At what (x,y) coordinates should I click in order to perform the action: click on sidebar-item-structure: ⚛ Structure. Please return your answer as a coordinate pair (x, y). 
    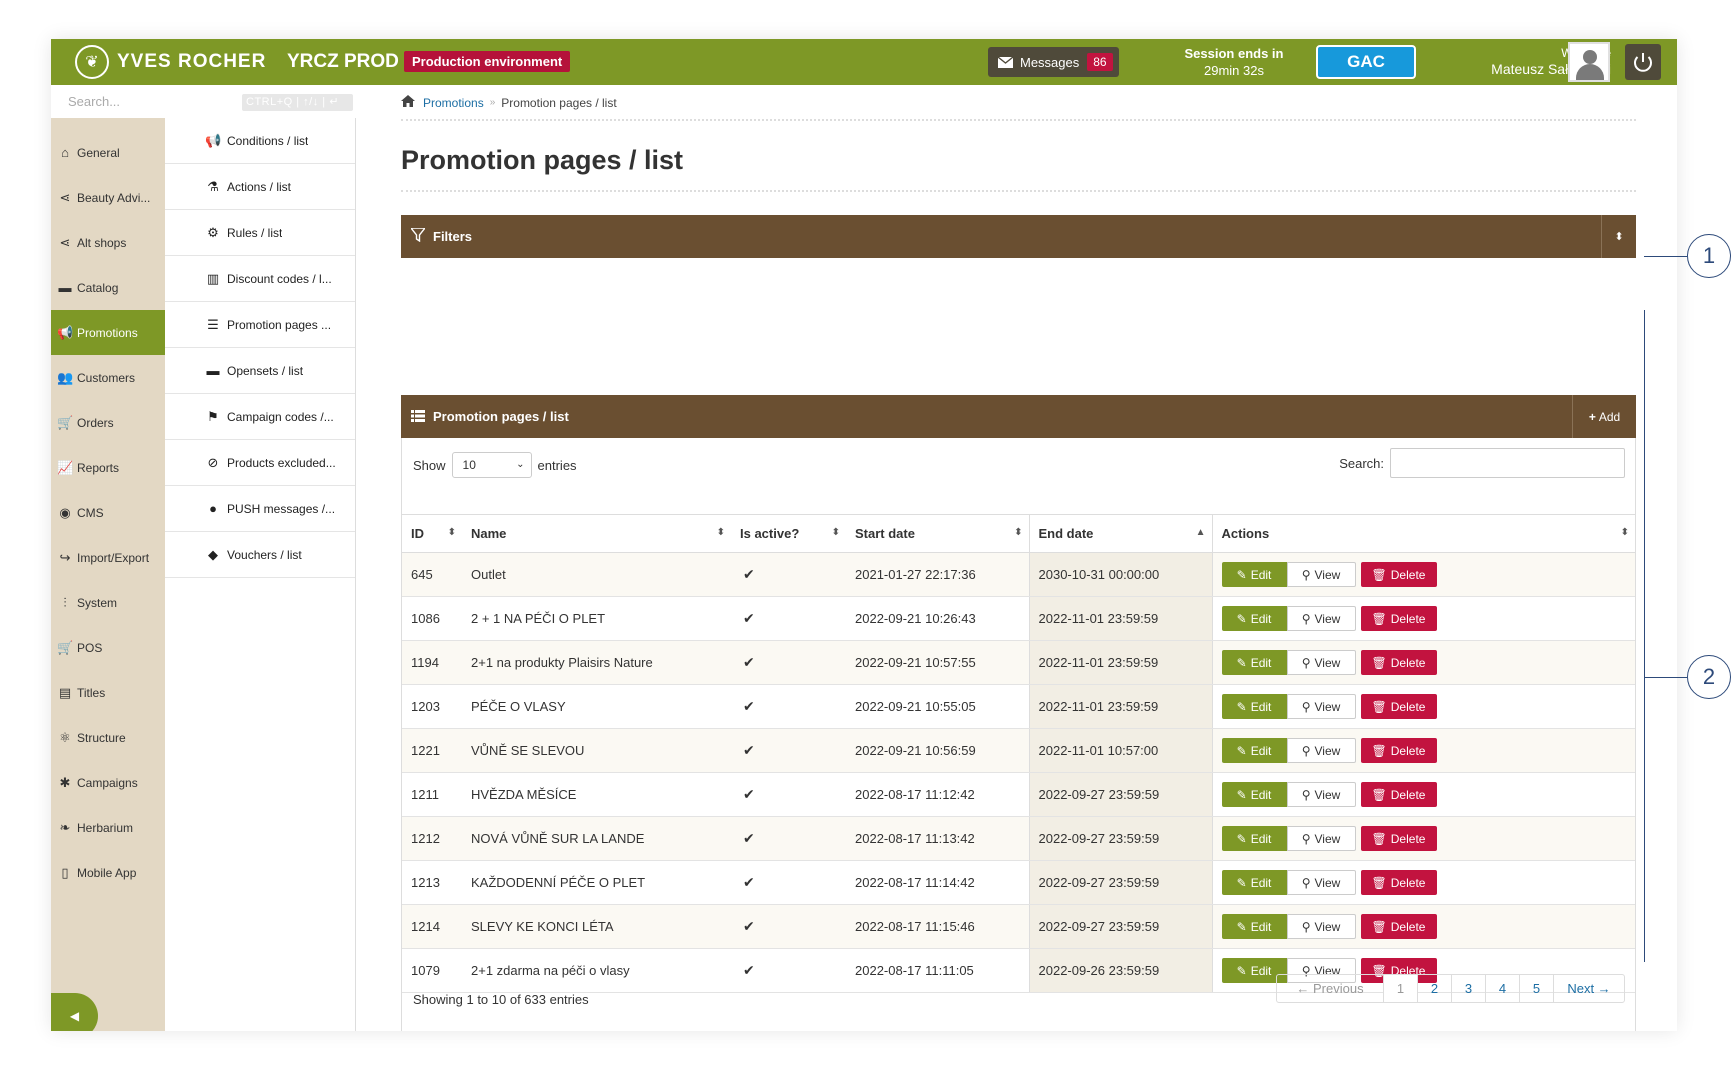
    Looking at the image, I should click on (108, 737).